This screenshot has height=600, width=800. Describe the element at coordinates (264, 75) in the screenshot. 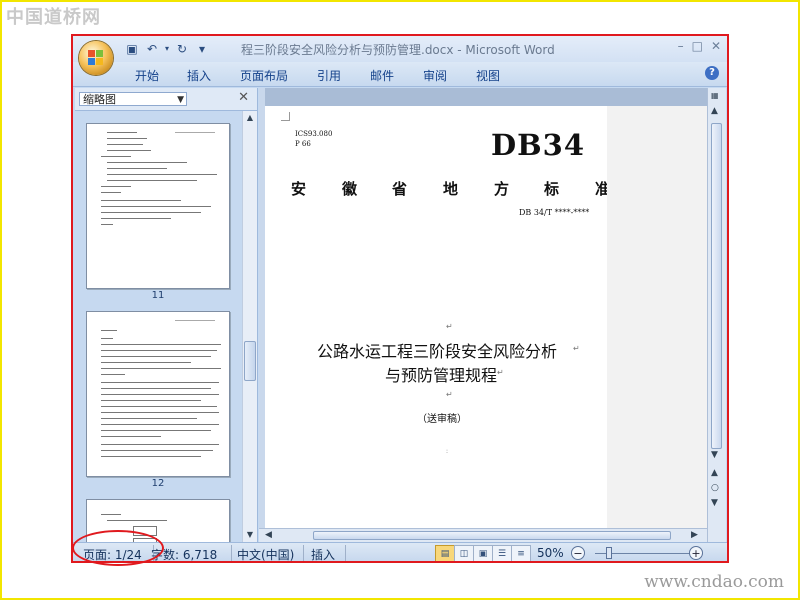

I see `tab-page-layout: 页面布局` at that location.